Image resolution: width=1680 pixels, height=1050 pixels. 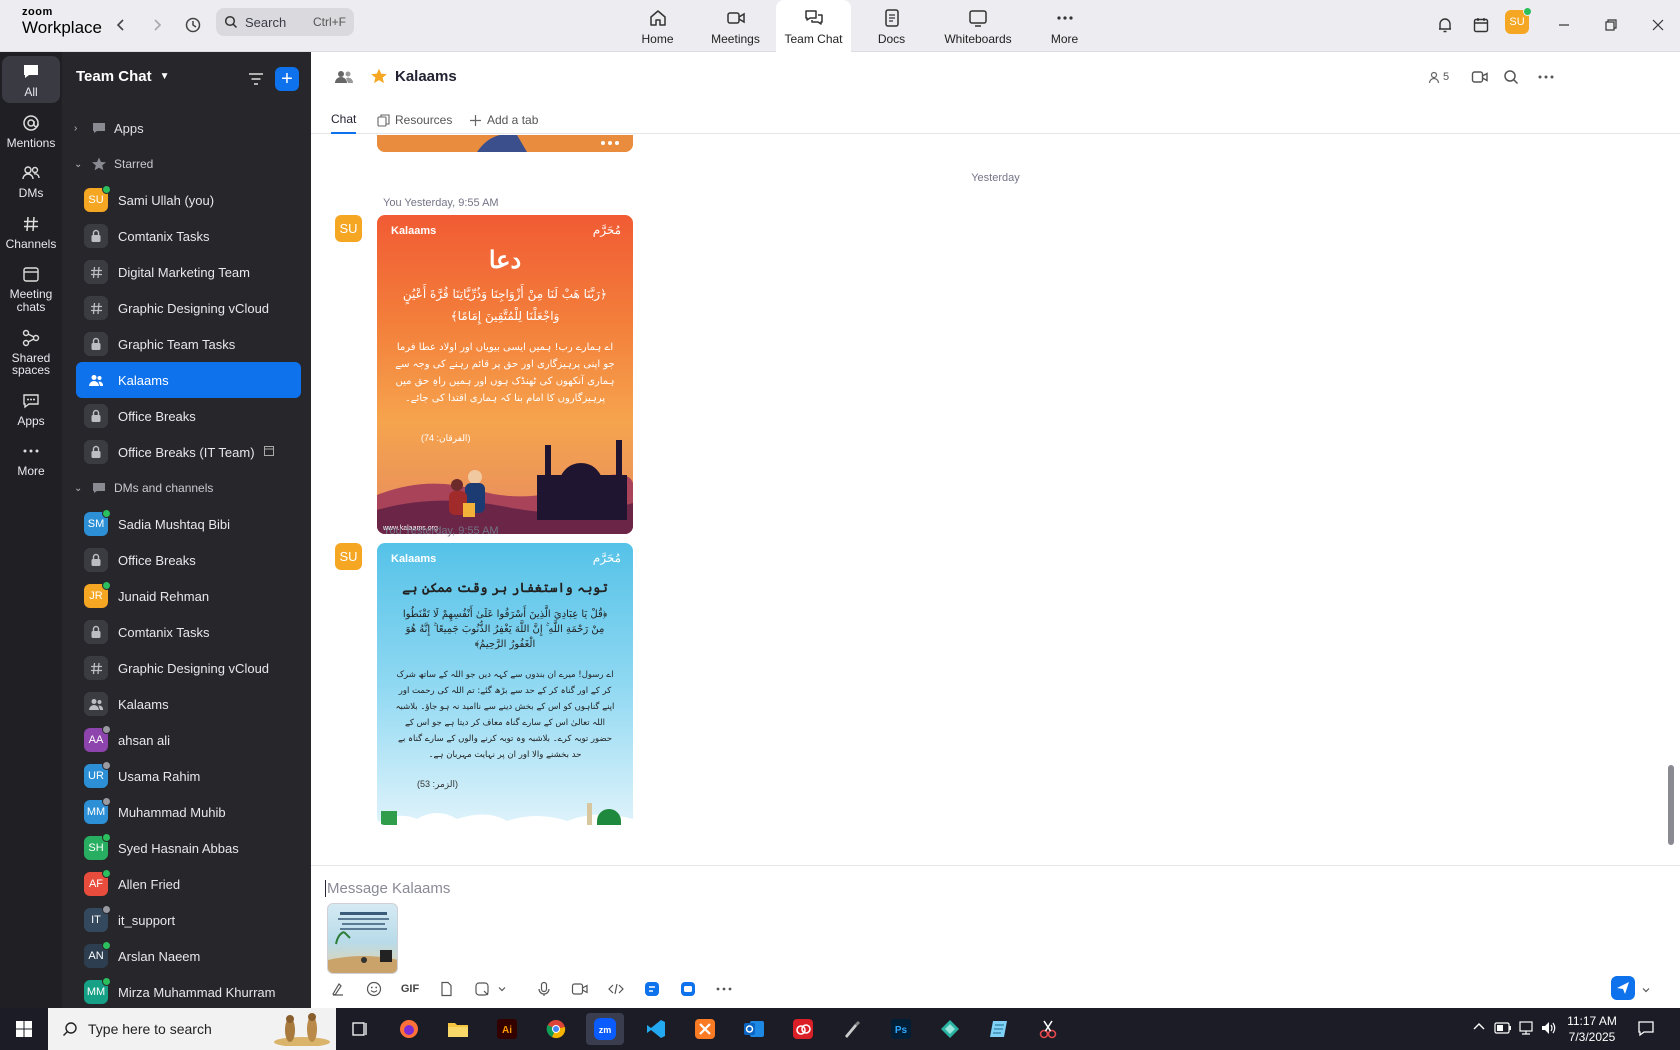 What do you see at coordinates (186, 128) in the screenshot?
I see `section-apps: › Apps` at bounding box center [186, 128].